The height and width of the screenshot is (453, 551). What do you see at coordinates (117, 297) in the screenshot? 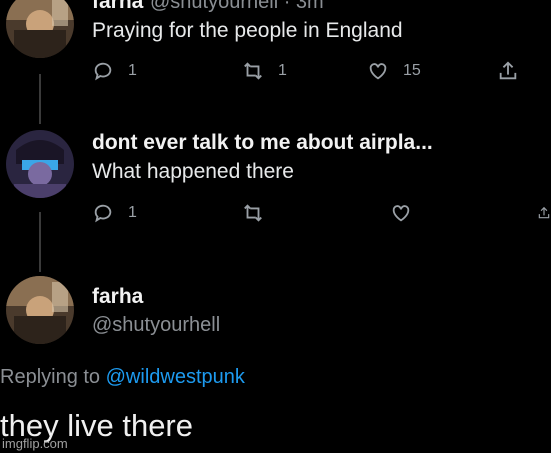
I see `focused-author: farha` at bounding box center [117, 297].